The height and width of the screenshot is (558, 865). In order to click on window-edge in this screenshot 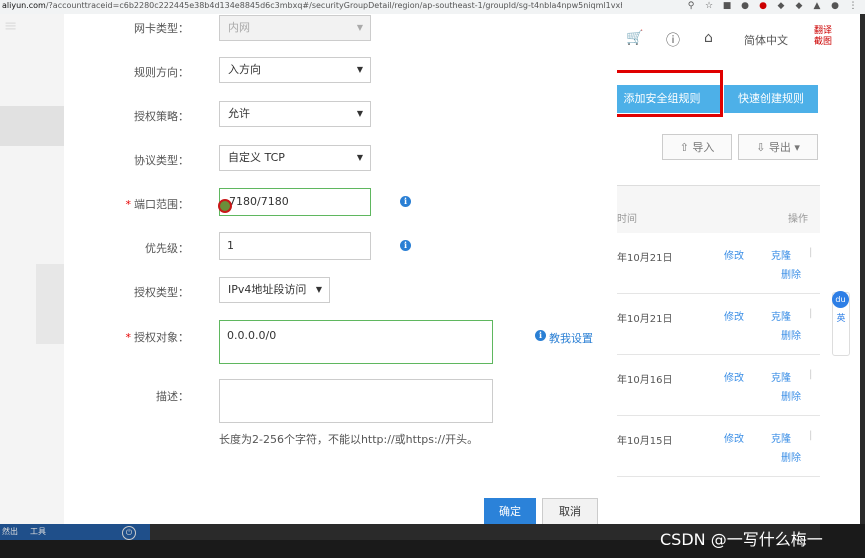, I will do `click(862, 269)`.